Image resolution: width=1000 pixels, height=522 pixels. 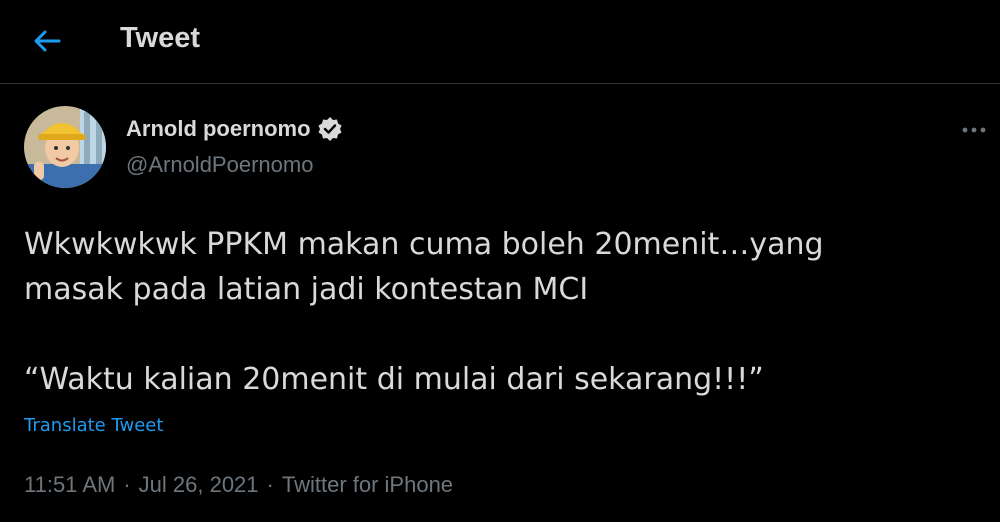 What do you see at coordinates (330, 129) in the screenshot?
I see `verified-badge-icon` at bounding box center [330, 129].